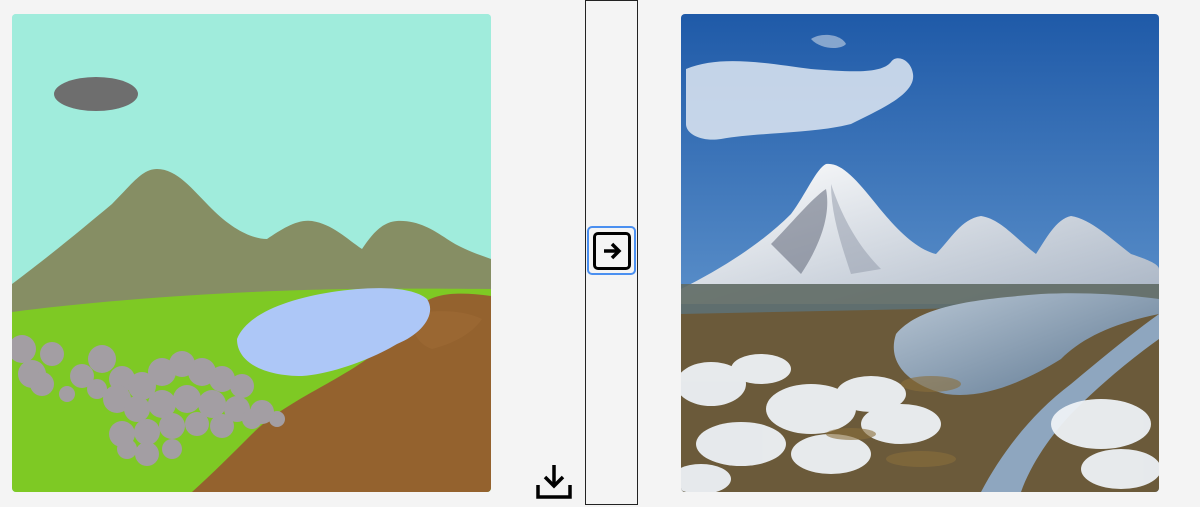  I want to click on download-button, so click(554, 481).